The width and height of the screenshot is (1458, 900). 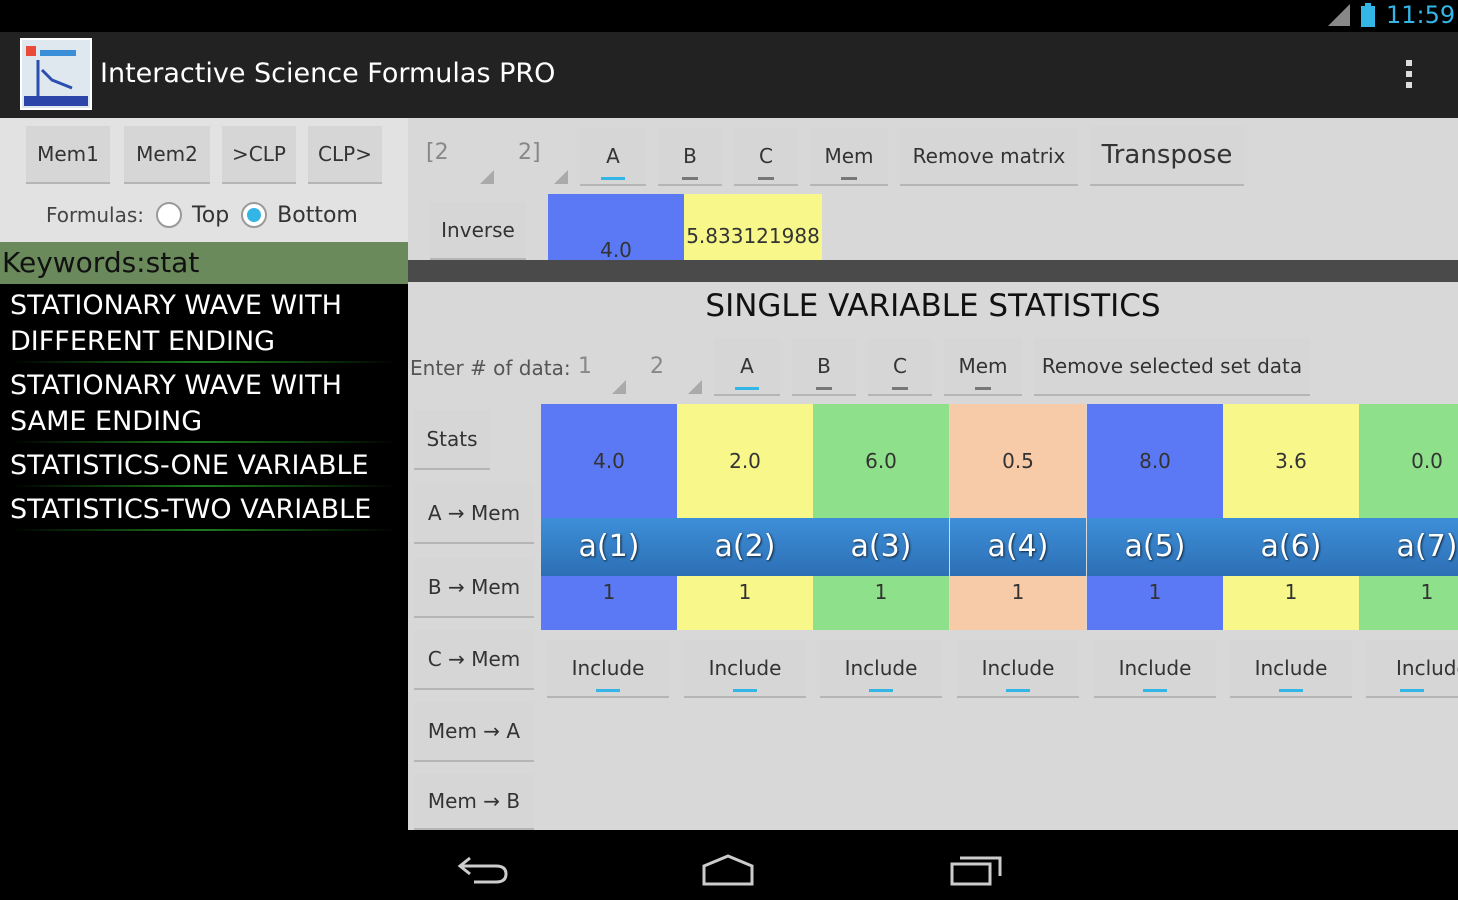 I want to click on matrix-rows-input: [2, so click(x=437, y=152).